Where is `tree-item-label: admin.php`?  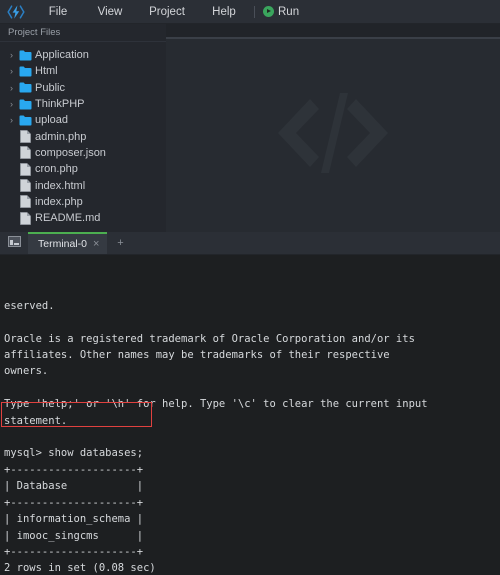 tree-item-label: admin.php is located at coordinates (61, 136).